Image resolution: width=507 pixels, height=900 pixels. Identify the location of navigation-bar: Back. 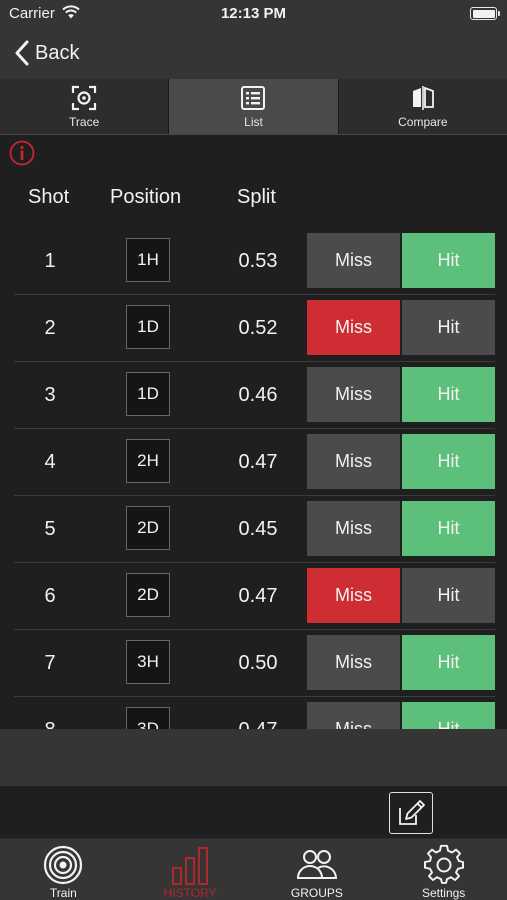
(253, 53).